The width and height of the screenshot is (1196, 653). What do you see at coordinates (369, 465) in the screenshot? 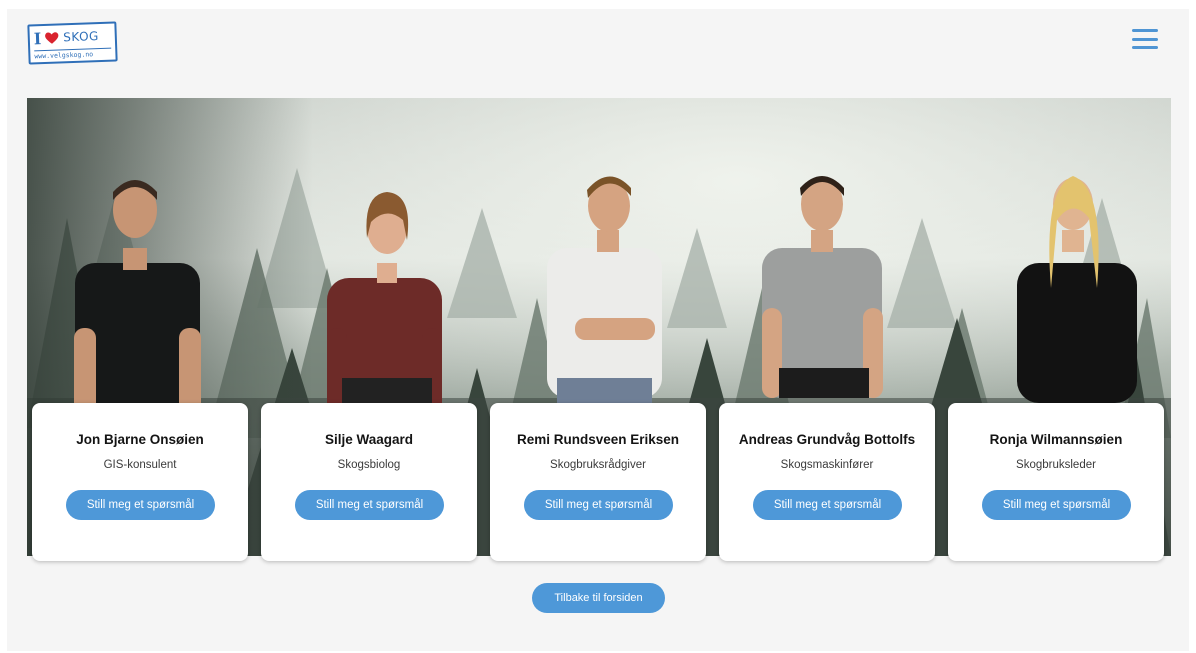
I see `card-role: Skogsbiolog` at bounding box center [369, 465].